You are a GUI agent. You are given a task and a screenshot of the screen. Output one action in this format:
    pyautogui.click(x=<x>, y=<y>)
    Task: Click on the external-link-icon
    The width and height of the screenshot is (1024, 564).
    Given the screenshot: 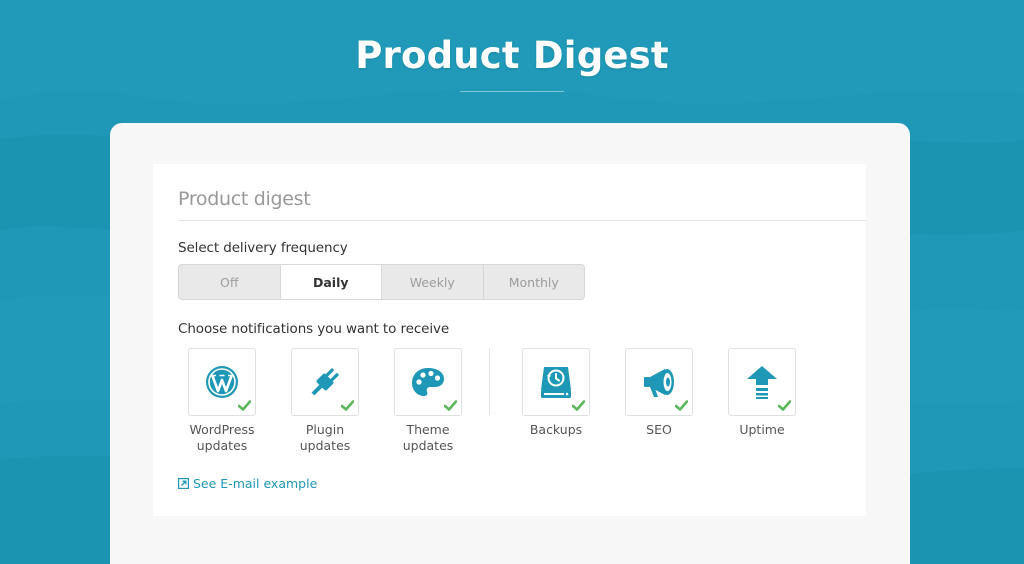 What is the action you would take?
    pyautogui.click(x=183, y=483)
    